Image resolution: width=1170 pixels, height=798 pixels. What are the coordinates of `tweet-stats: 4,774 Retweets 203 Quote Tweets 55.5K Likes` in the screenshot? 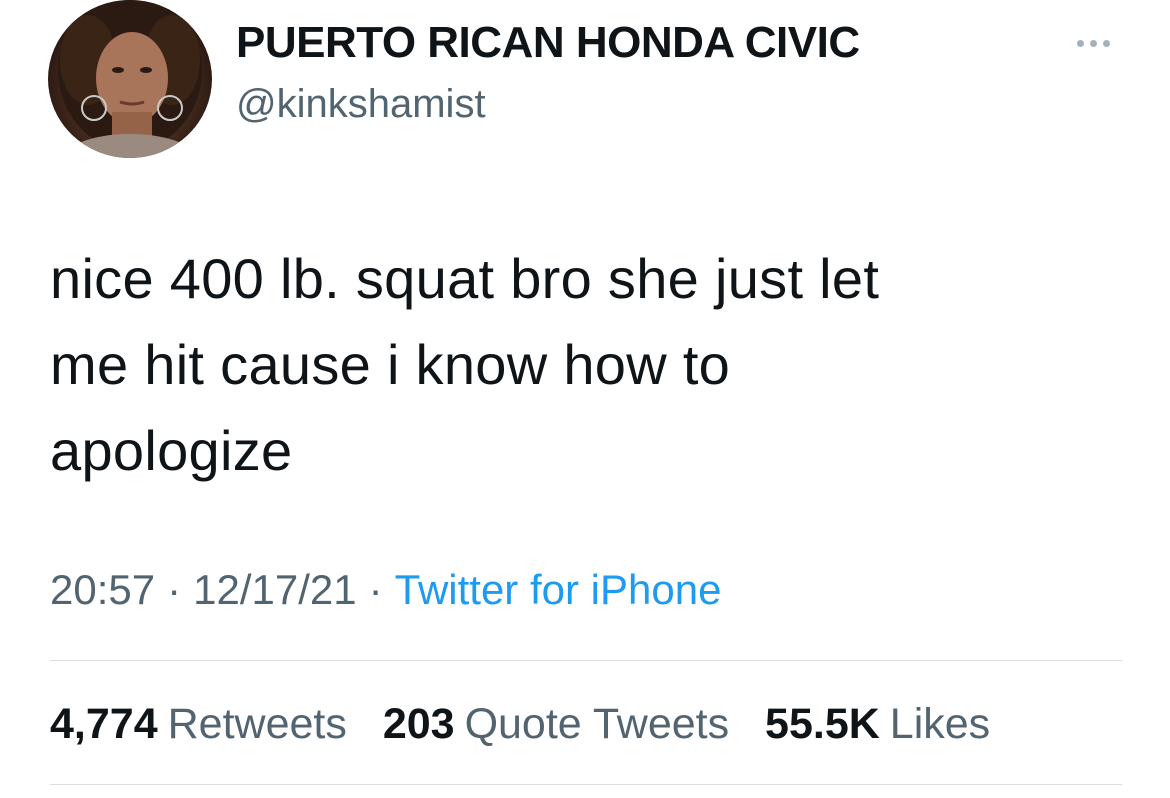 It's located at (532, 724).